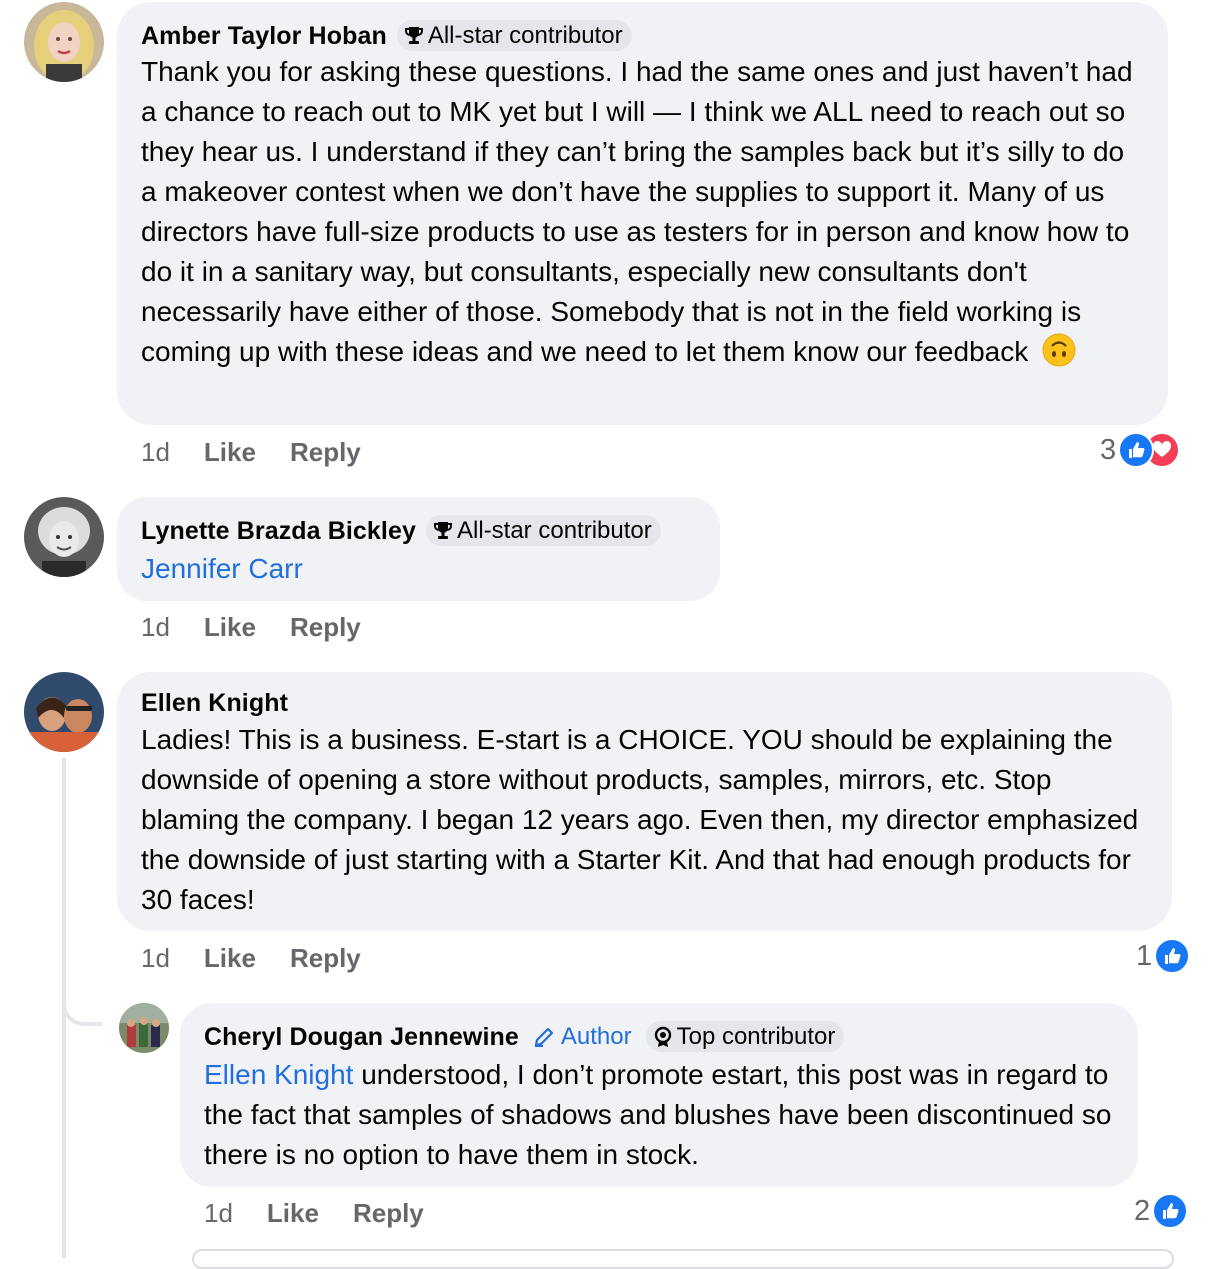 The width and height of the screenshot is (1208, 1269). I want to click on author-tag: Author, so click(582, 1037).